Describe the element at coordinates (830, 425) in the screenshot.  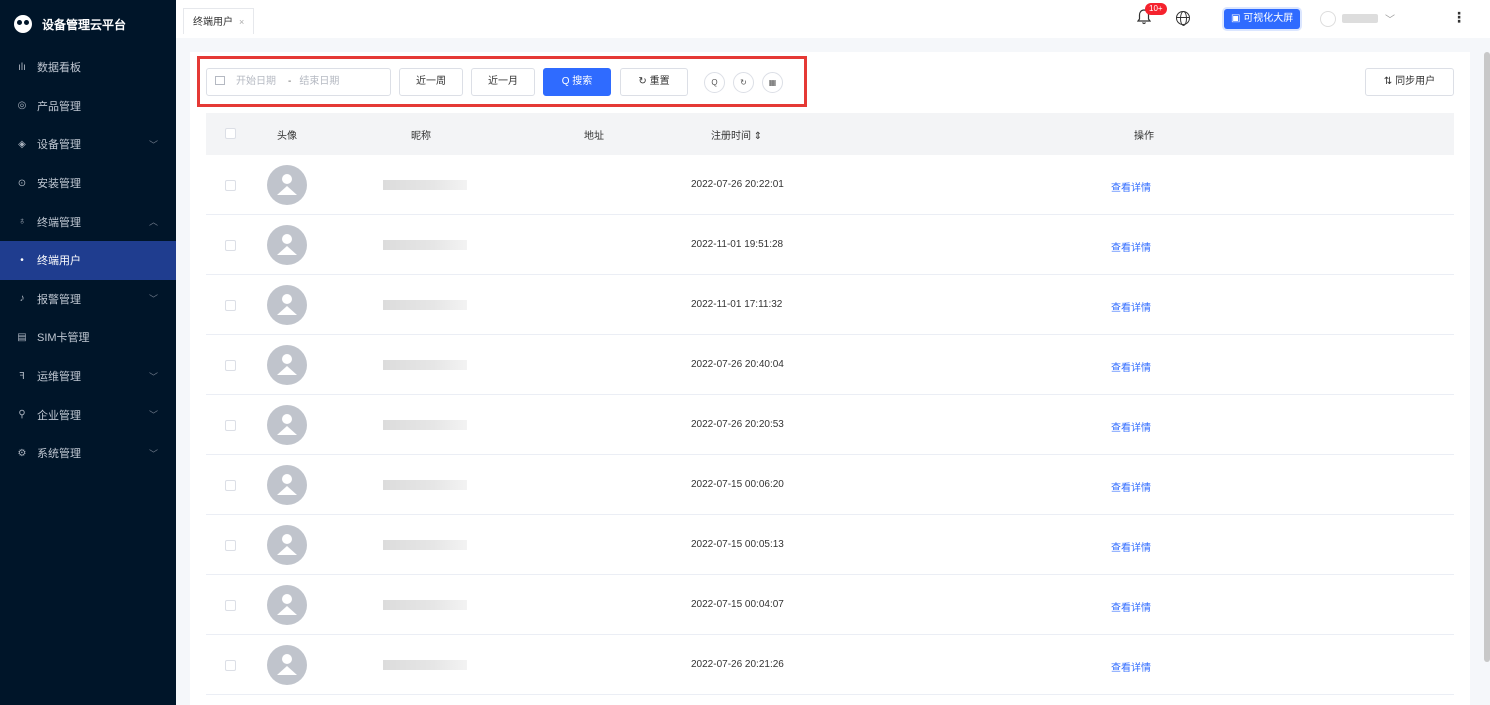
I see `table-row: 2022-07-26 20:20:53 查看详情` at that location.